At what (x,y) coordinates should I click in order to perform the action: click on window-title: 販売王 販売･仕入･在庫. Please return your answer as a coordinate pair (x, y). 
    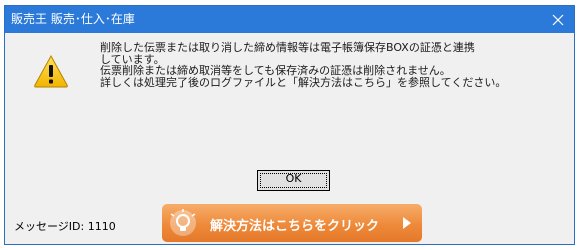
    Looking at the image, I should click on (73, 19).